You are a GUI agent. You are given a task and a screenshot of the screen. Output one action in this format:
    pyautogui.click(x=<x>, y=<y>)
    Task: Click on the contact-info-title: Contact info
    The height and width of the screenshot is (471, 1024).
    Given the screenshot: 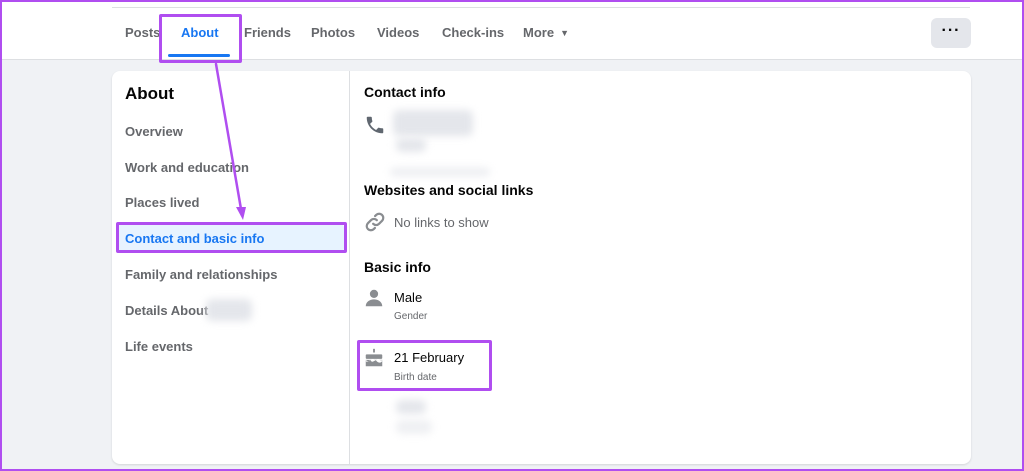 What is the action you would take?
    pyautogui.click(x=405, y=92)
    